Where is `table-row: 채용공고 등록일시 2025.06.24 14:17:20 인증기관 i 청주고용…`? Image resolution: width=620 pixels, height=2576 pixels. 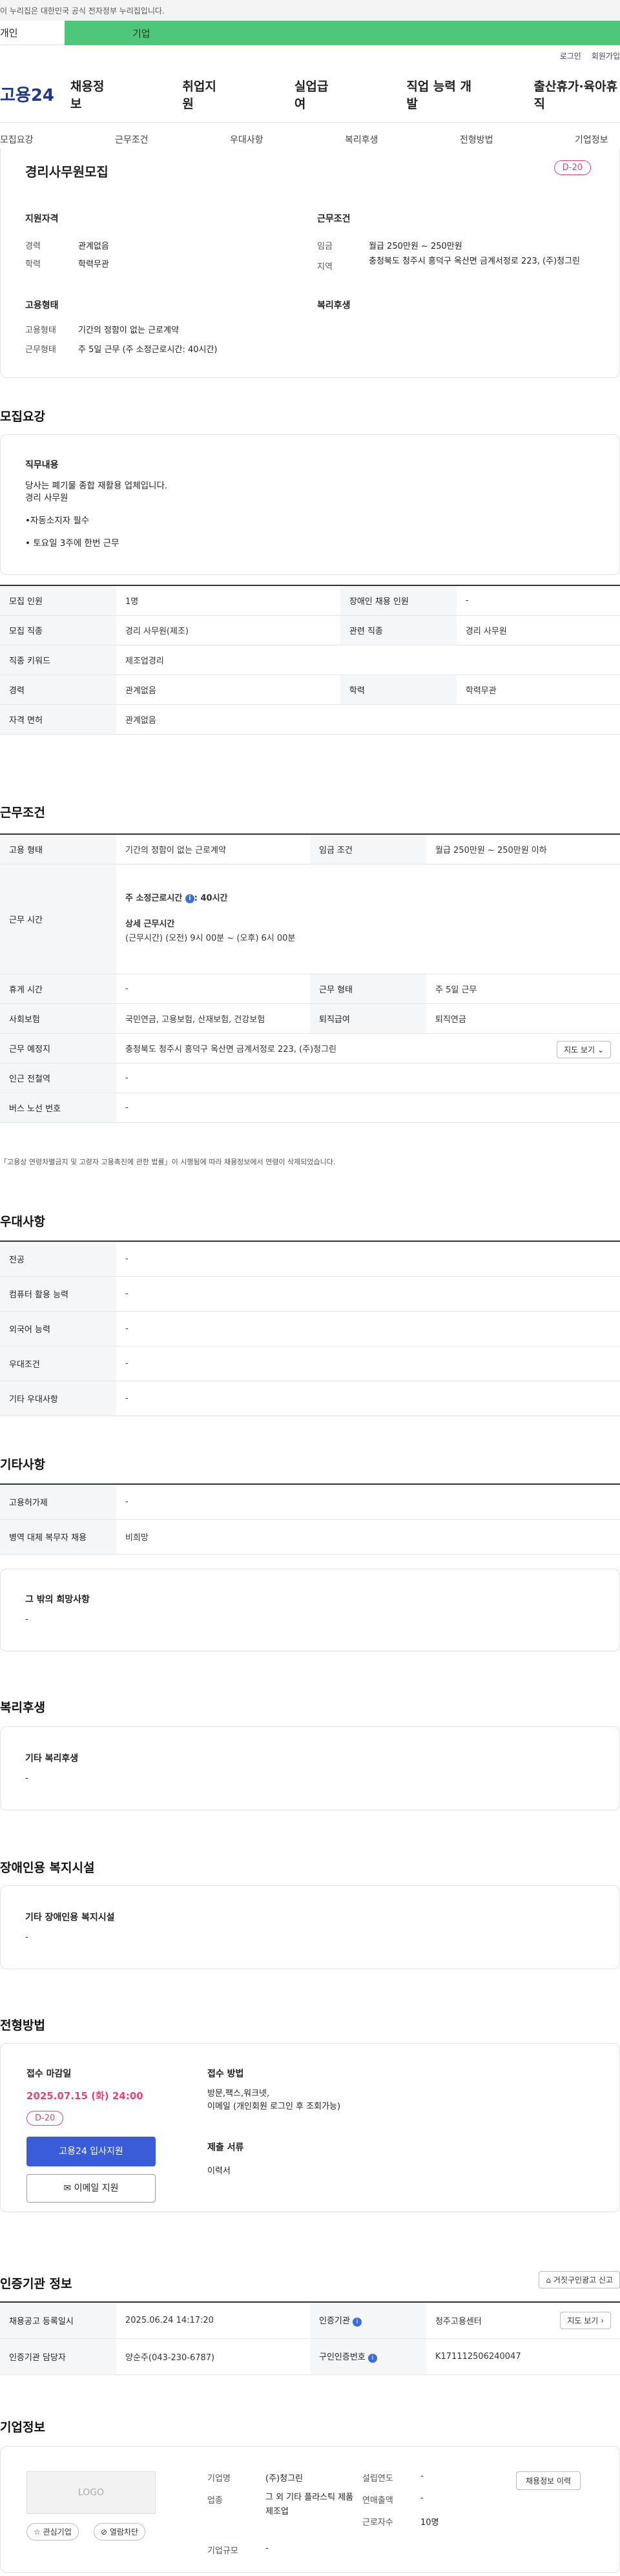
table-row: 채용공고 등록일시 2025.06.24 14:17:20 인증기관 i 청주고용… is located at coordinates (310, 2320).